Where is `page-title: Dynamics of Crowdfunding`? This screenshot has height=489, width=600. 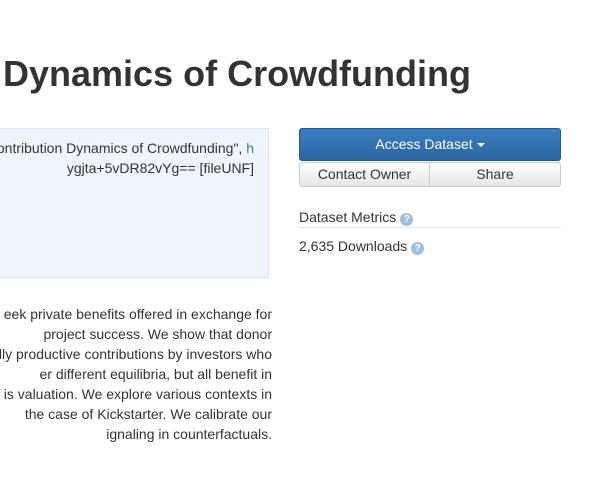 page-title: Dynamics of Crowdfunding is located at coordinates (237, 73).